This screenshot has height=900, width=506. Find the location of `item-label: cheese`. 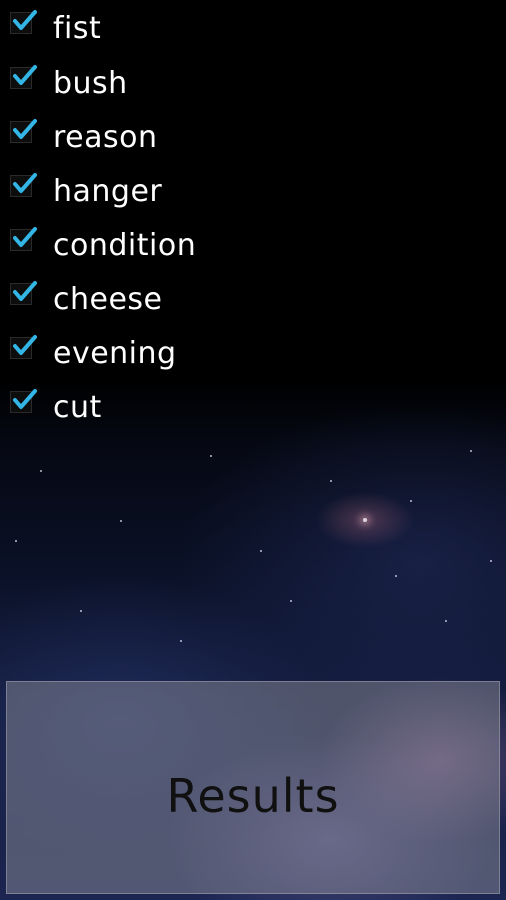

item-label: cheese is located at coordinates (108, 299).